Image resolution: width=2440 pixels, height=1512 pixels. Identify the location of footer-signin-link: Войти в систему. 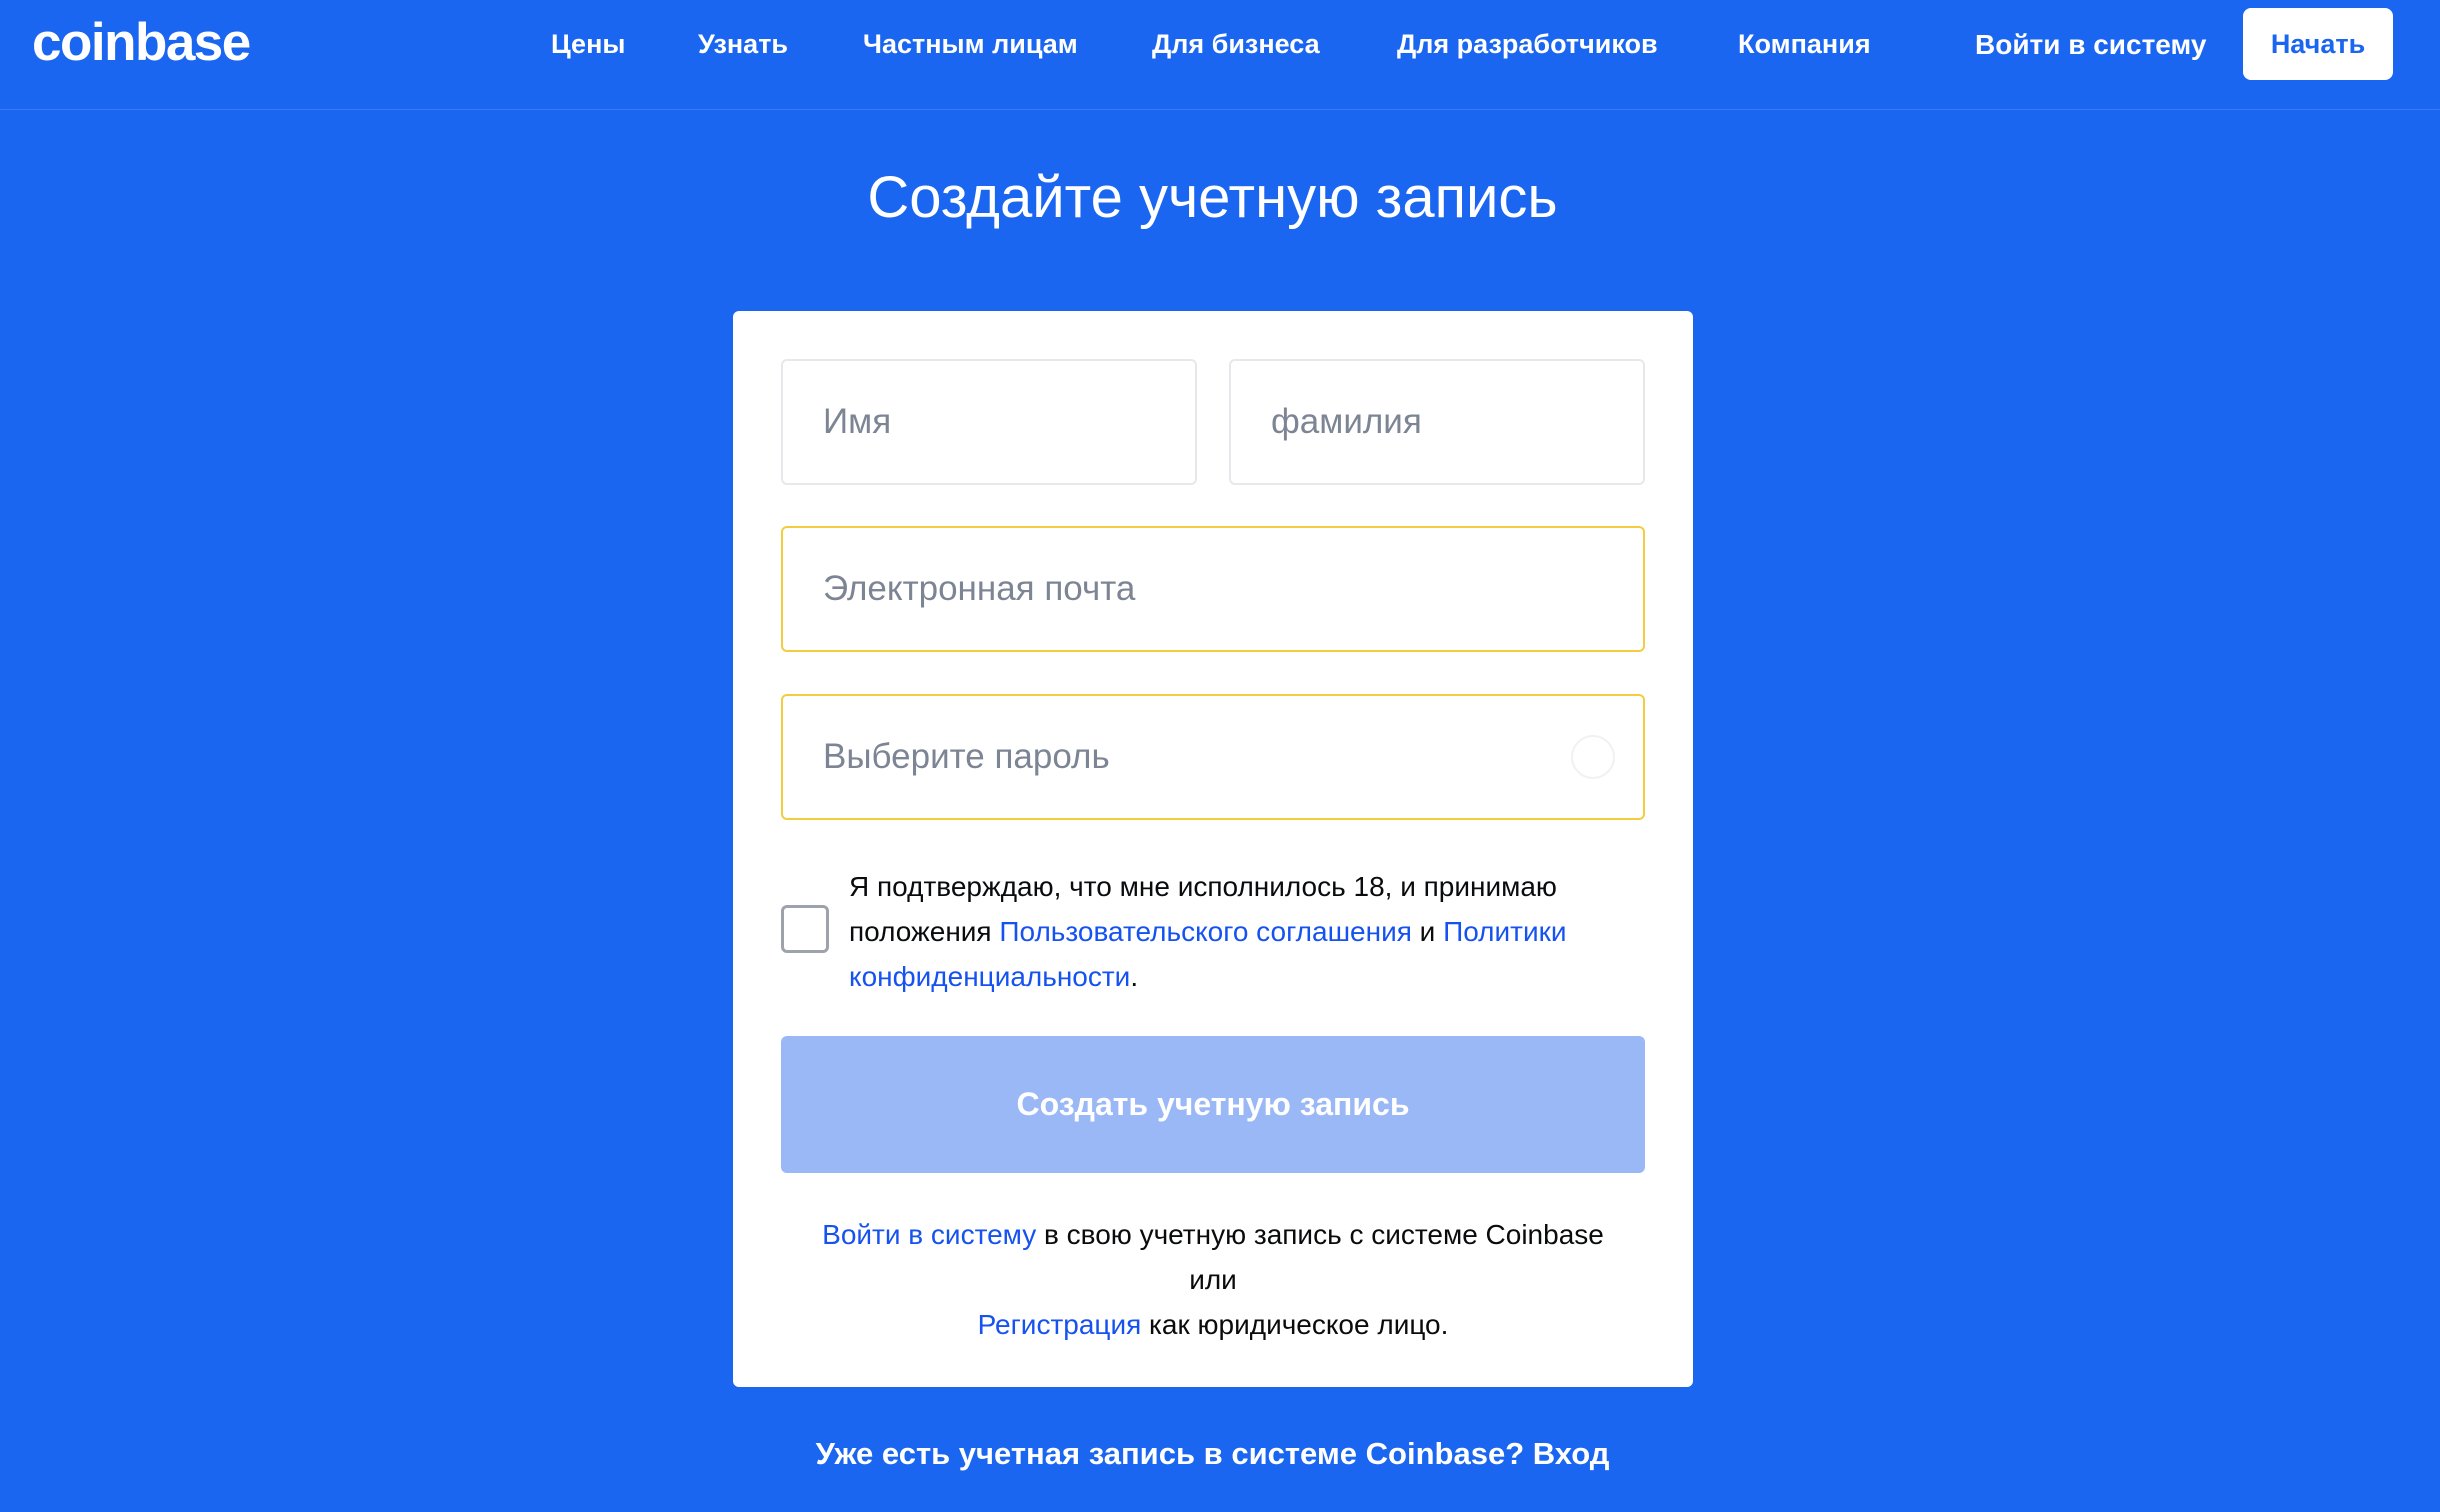
(929, 1234).